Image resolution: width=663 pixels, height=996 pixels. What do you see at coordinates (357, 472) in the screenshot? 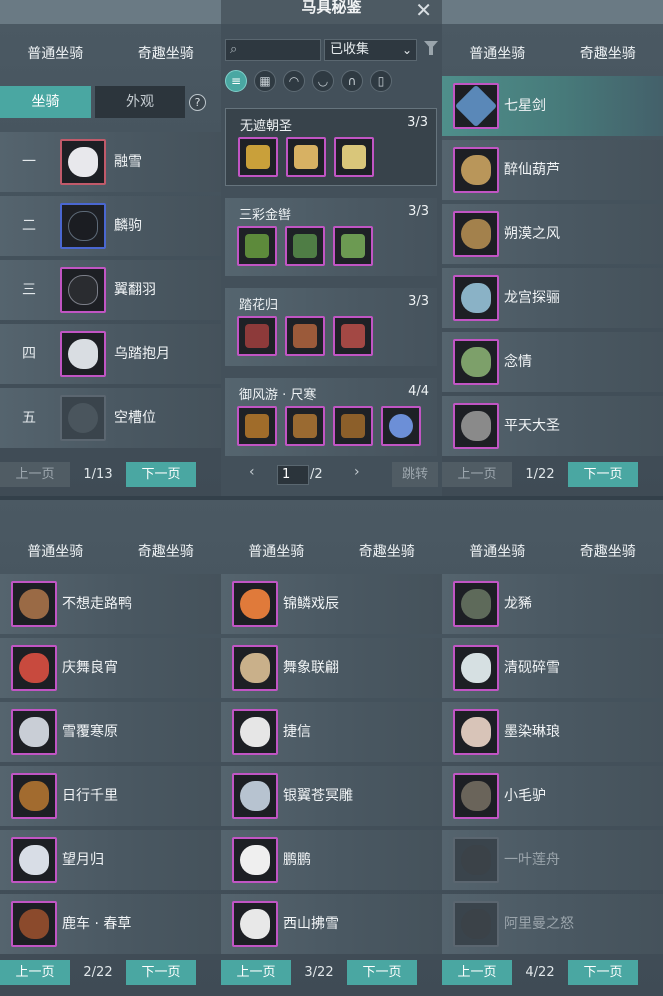
I see `chevron-right-icon: ›` at bounding box center [357, 472].